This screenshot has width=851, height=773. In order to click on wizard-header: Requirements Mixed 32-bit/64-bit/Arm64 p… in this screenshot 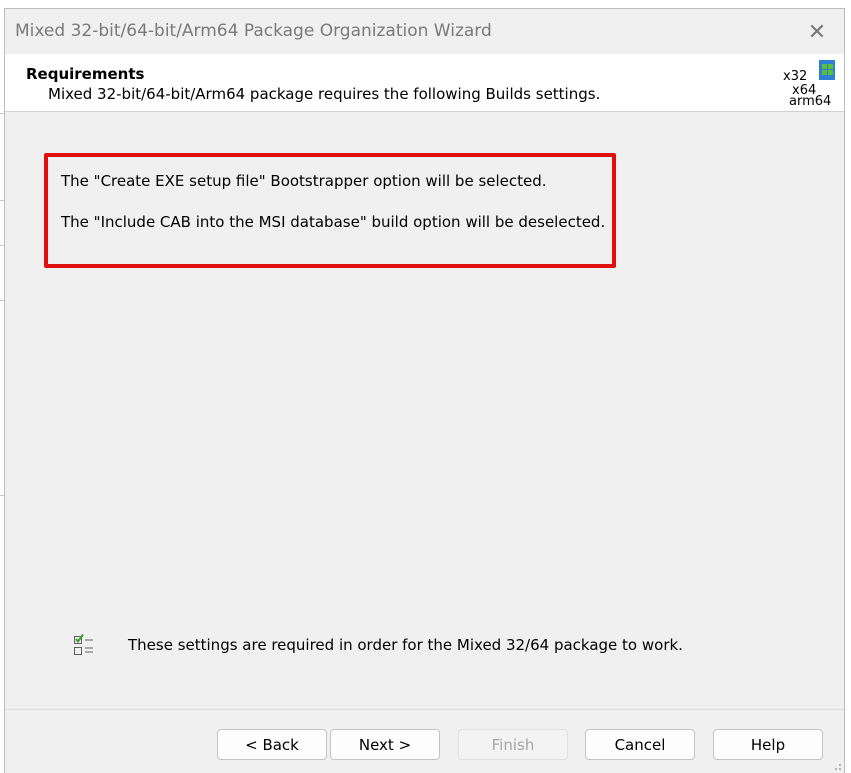, I will do `click(424, 83)`.